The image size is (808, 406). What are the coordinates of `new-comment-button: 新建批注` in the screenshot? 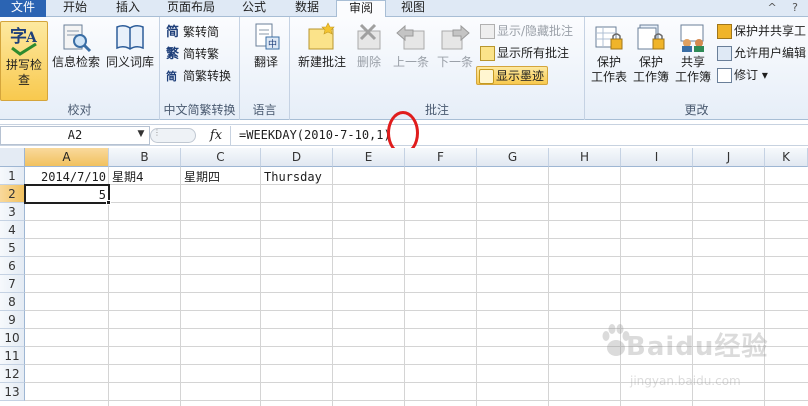 It's located at (322, 45).